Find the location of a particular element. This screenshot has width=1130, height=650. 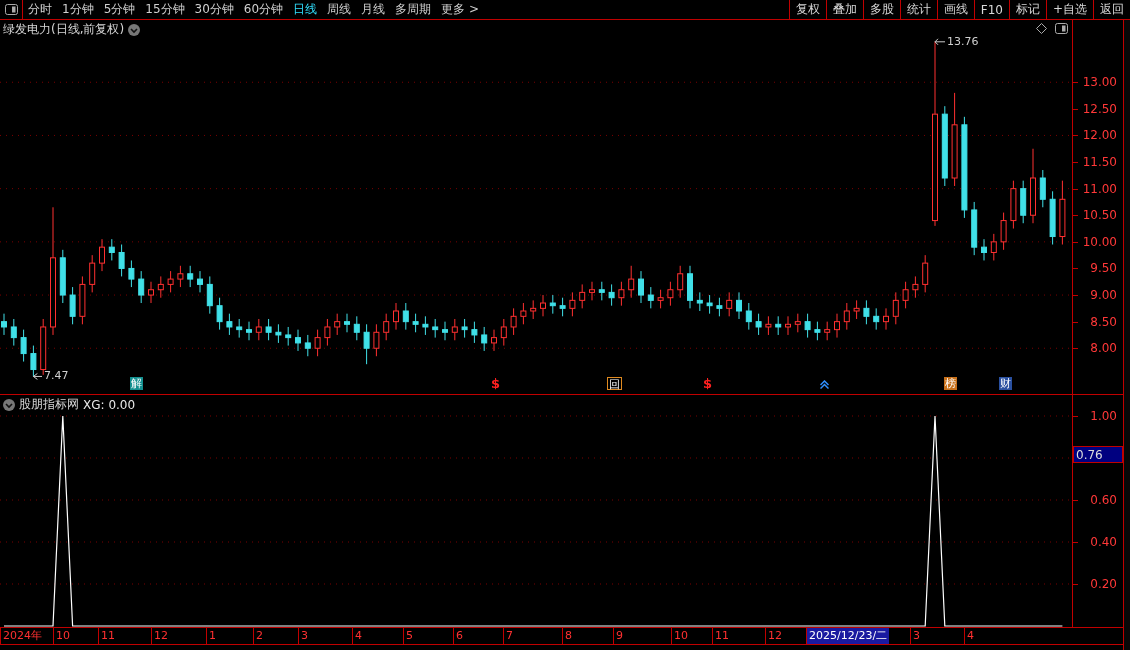

period-tab: 更多 > is located at coordinates (460, 9).